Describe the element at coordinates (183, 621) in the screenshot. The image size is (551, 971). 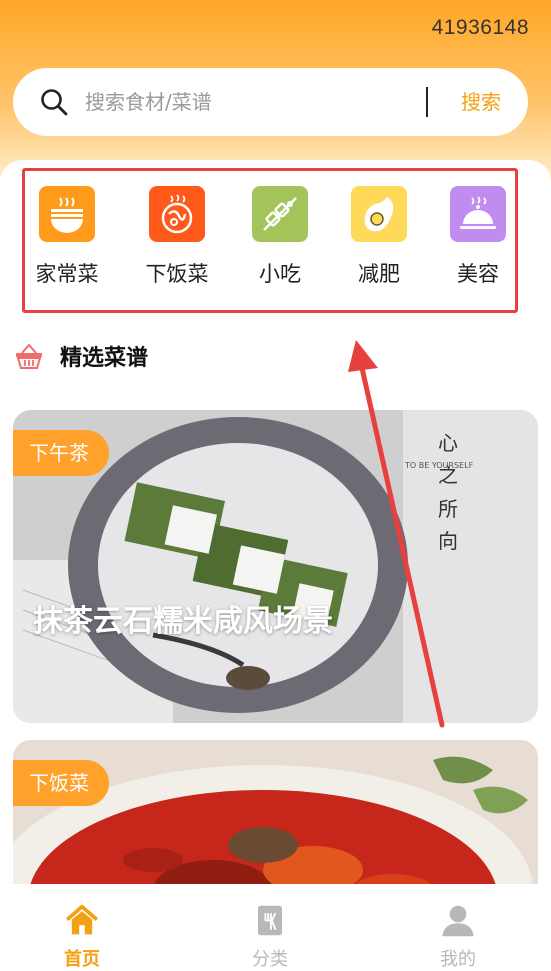
I see `recipe-title: 抹茶云石糯米咸风场景` at that location.